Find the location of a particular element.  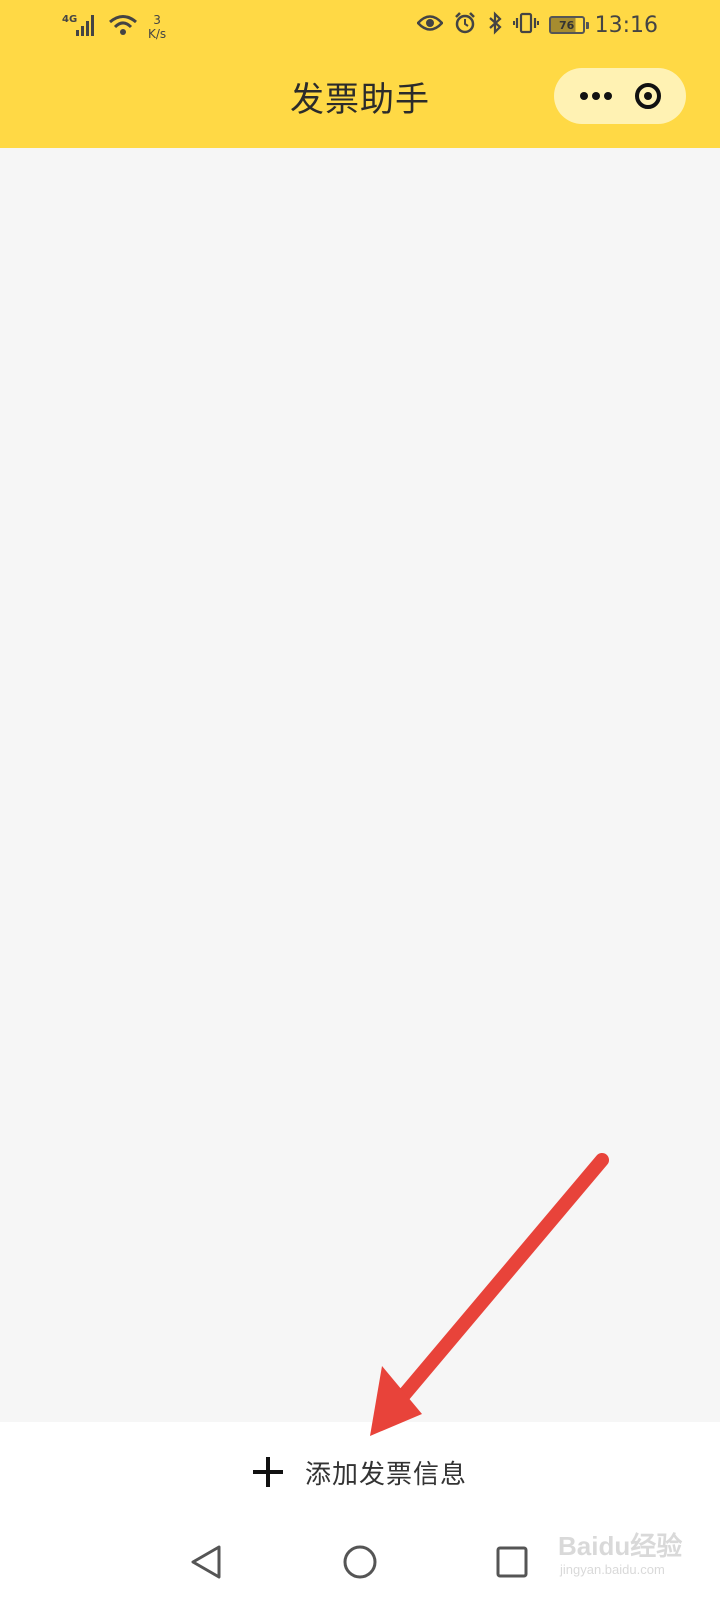

home-circle-icon is located at coordinates (360, 1562).